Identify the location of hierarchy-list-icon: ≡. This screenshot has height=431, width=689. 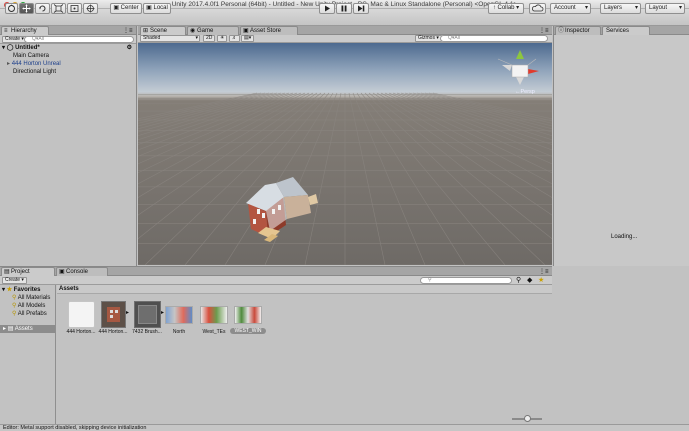
(6, 31).